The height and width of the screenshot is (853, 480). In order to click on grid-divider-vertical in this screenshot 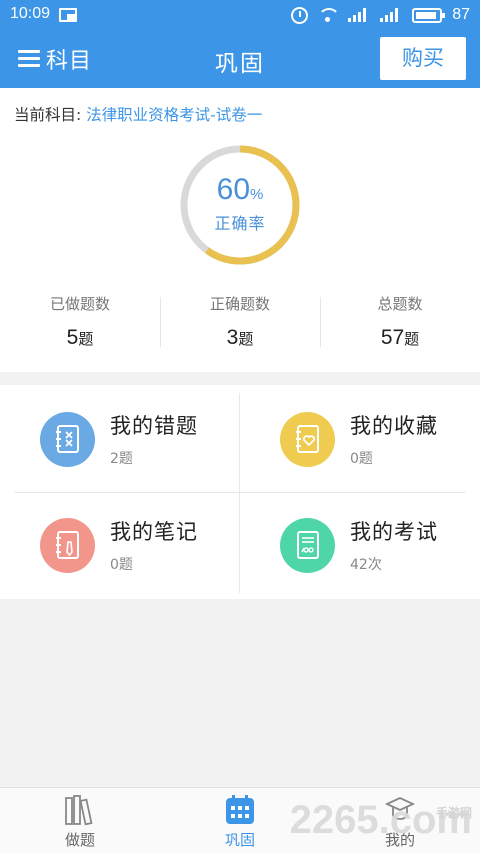, I will do `click(239, 493)`.